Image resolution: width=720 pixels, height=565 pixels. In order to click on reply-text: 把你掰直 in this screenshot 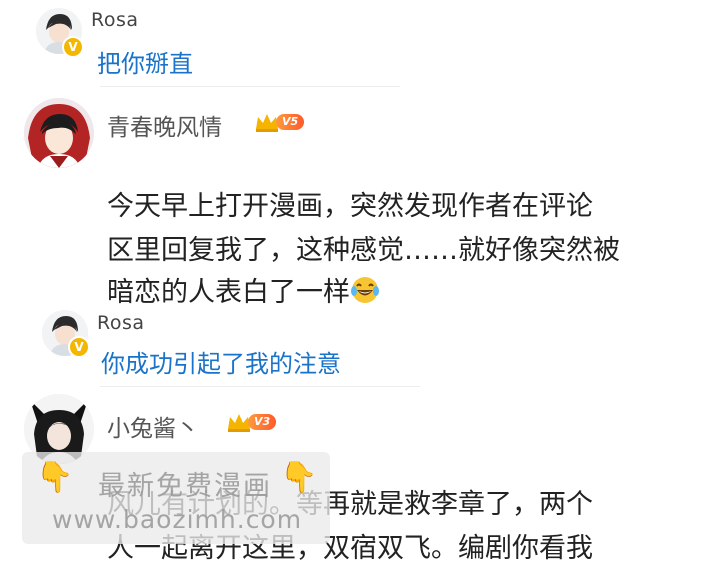, I will do `click(145, 64)`.